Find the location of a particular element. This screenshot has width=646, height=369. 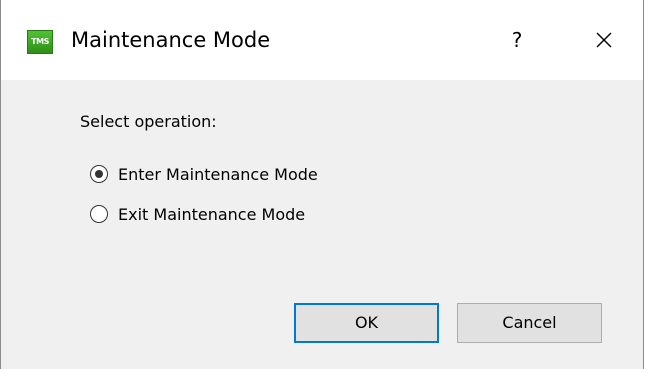

dialog-title: Maintenance Mode is located at coordinates (171, 40).